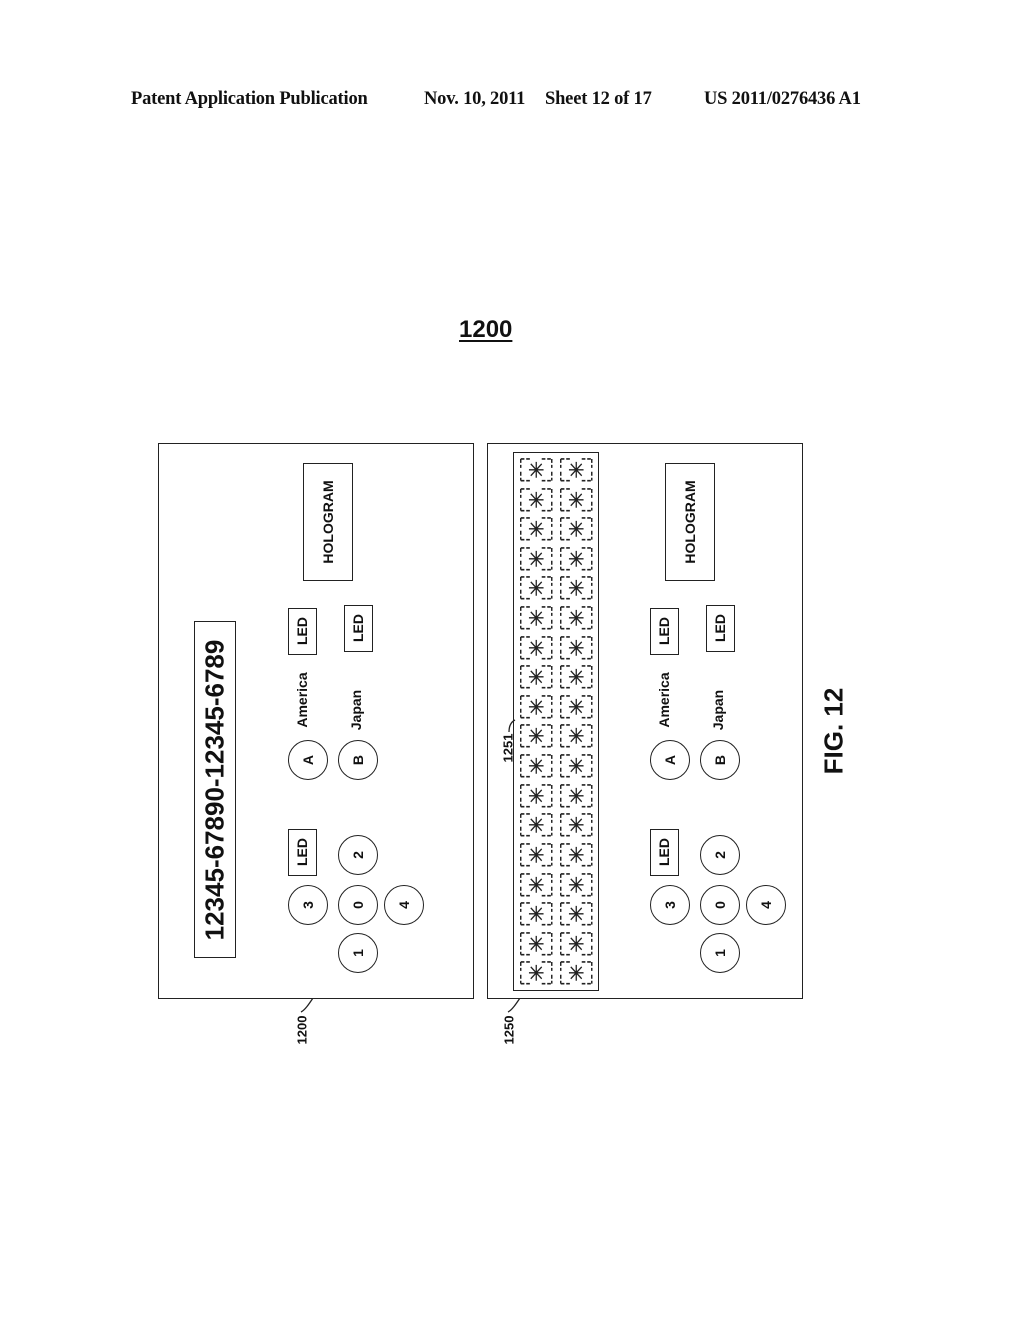  Describe the element at coordinates (475, 99) in the screenshot. I see `publication-date: Nov. 10, 2011` at that location.